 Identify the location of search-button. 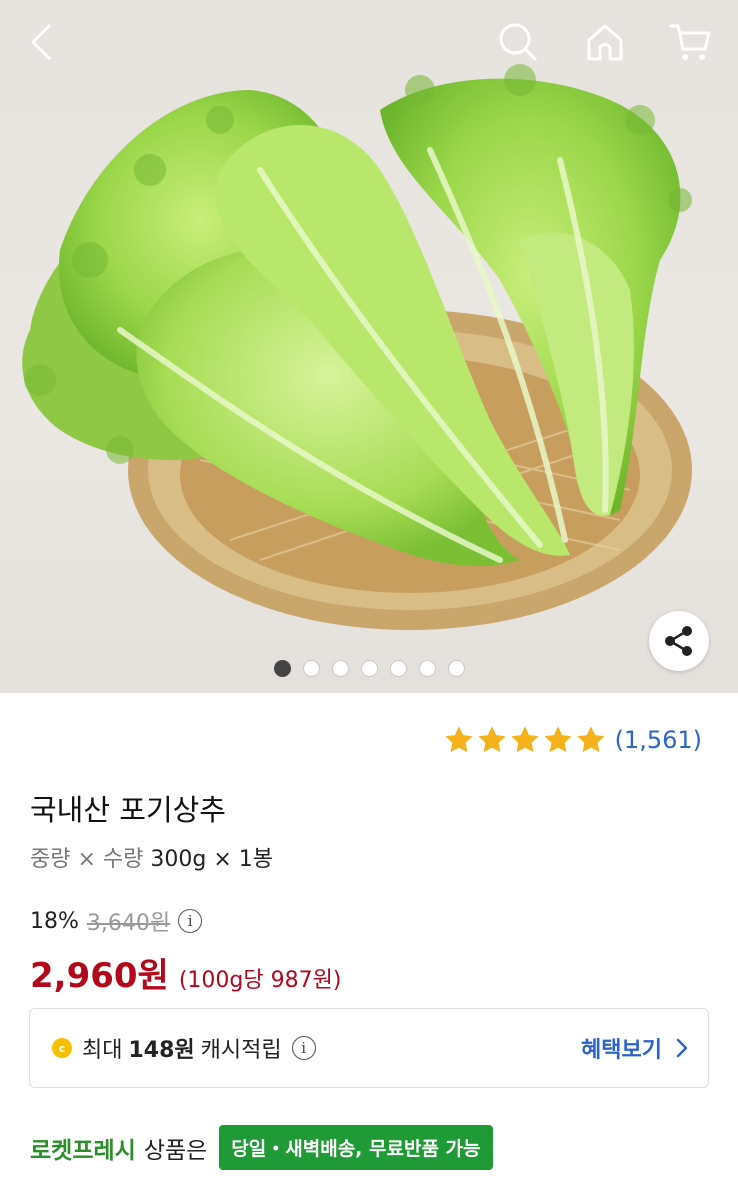
(518, 42).